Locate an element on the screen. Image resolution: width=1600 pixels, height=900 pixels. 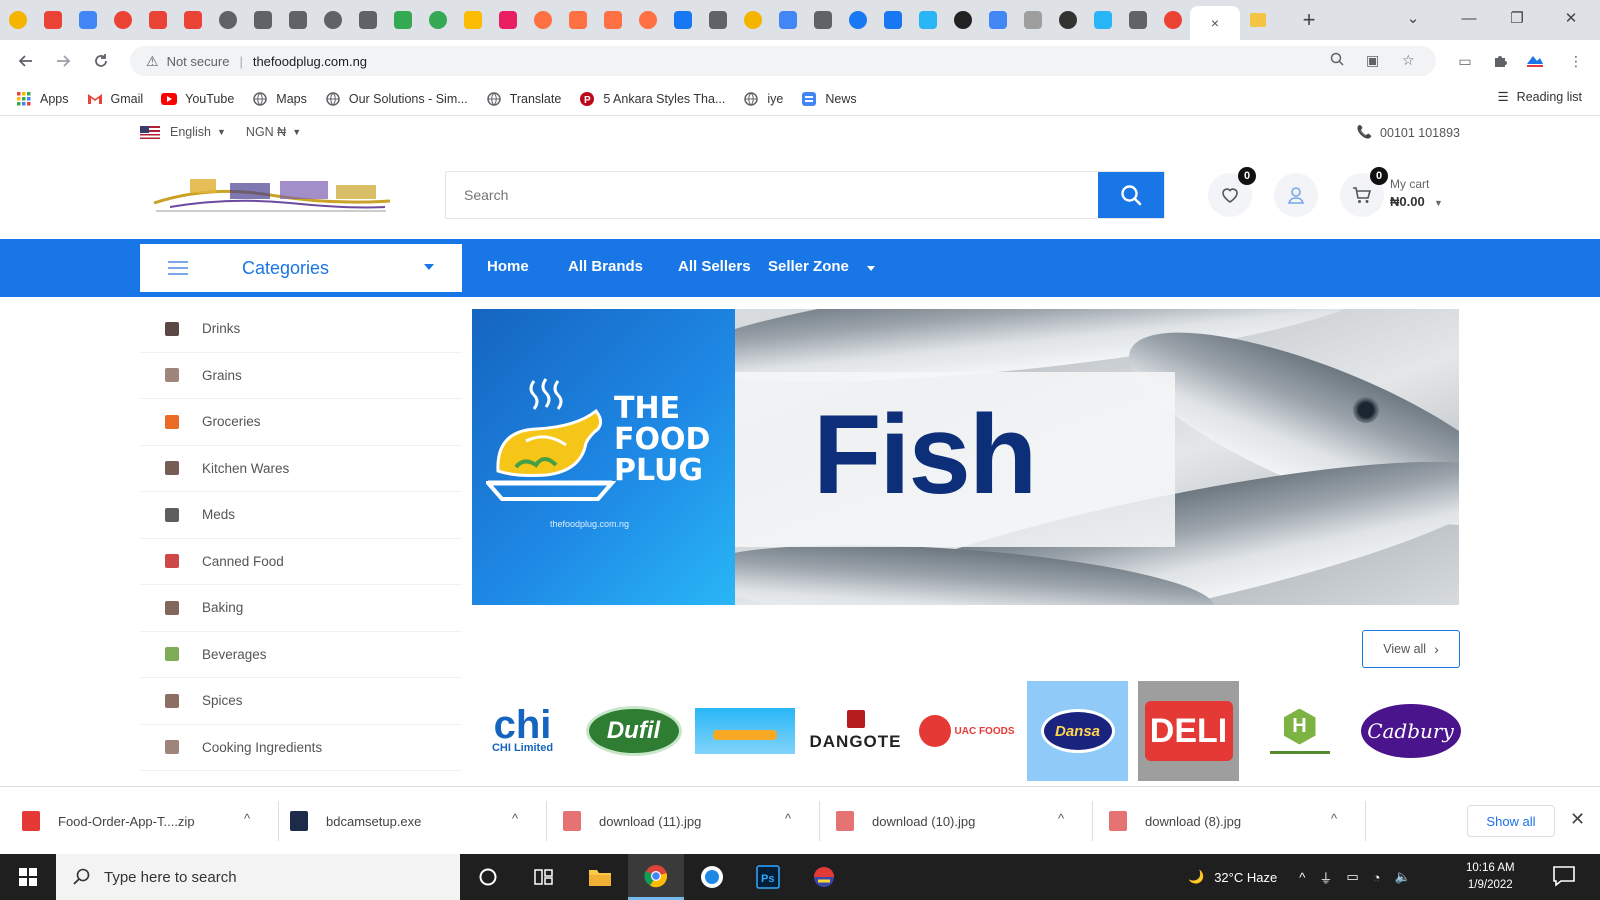
tab-close-button: × is located at coordinates (1215, 23).